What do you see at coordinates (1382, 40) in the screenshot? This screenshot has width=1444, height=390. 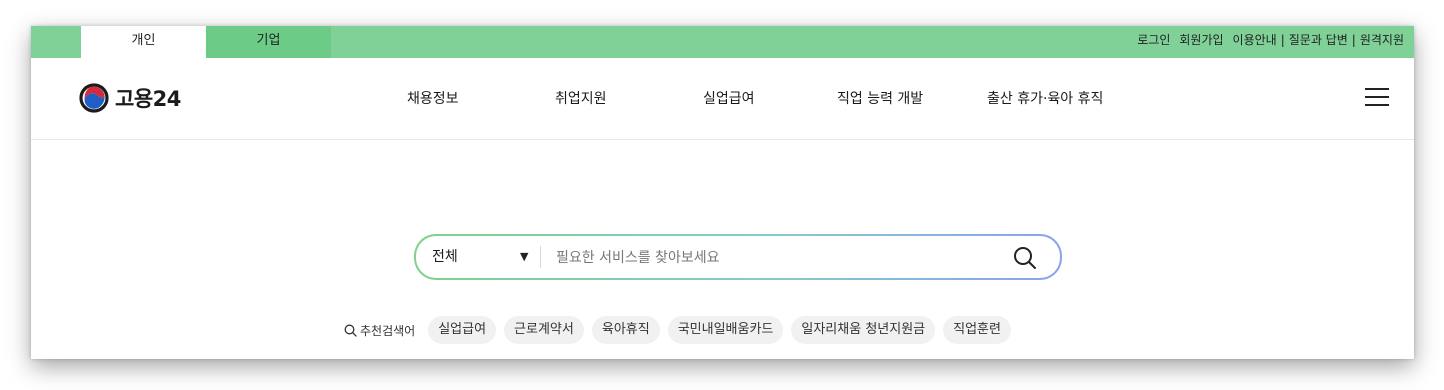 I see `remote-support-link: 원격지원` at bounding box center [1382, 40].